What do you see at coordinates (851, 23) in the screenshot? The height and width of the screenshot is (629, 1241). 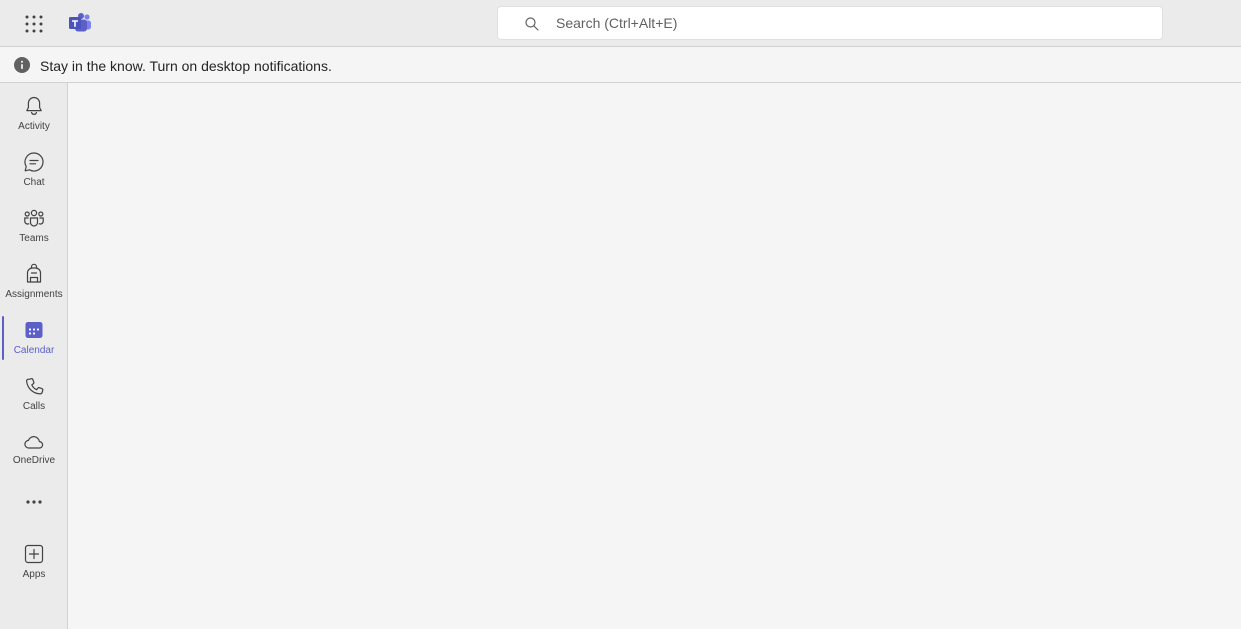 I see `search-input` at bounding box center [851, 23].